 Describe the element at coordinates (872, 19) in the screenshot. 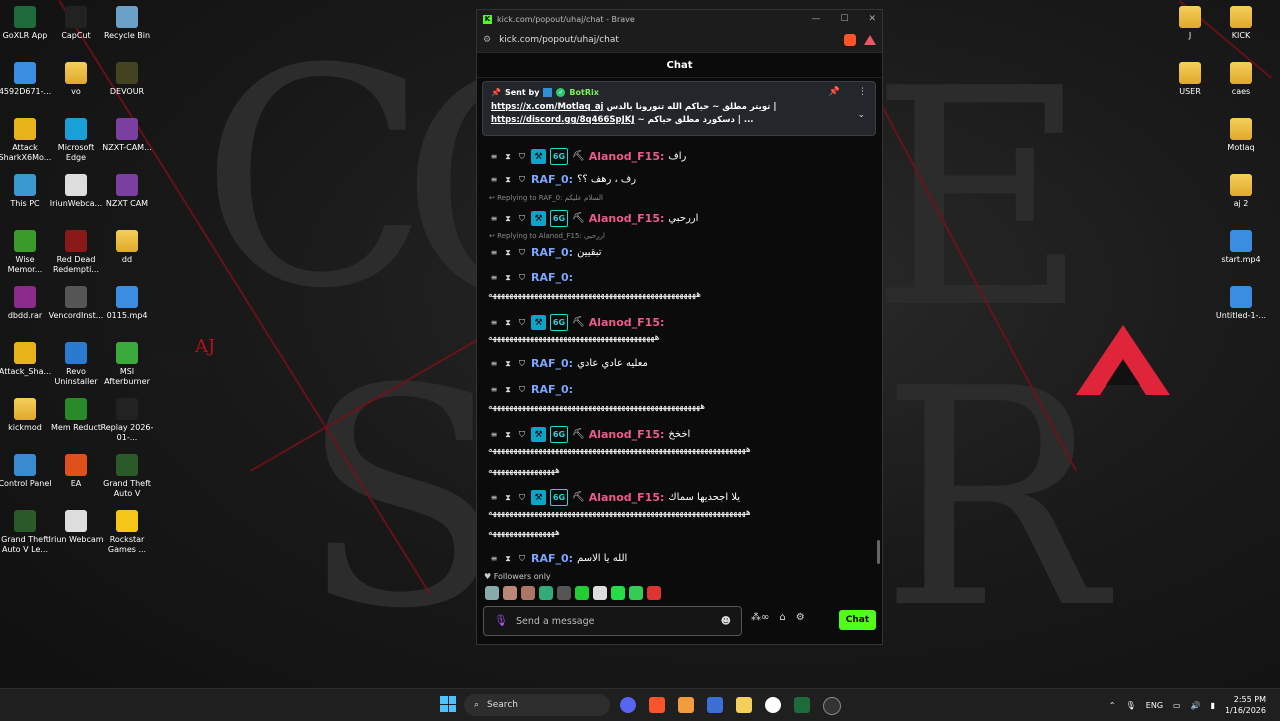

I see `close-button: ✕` at that location.